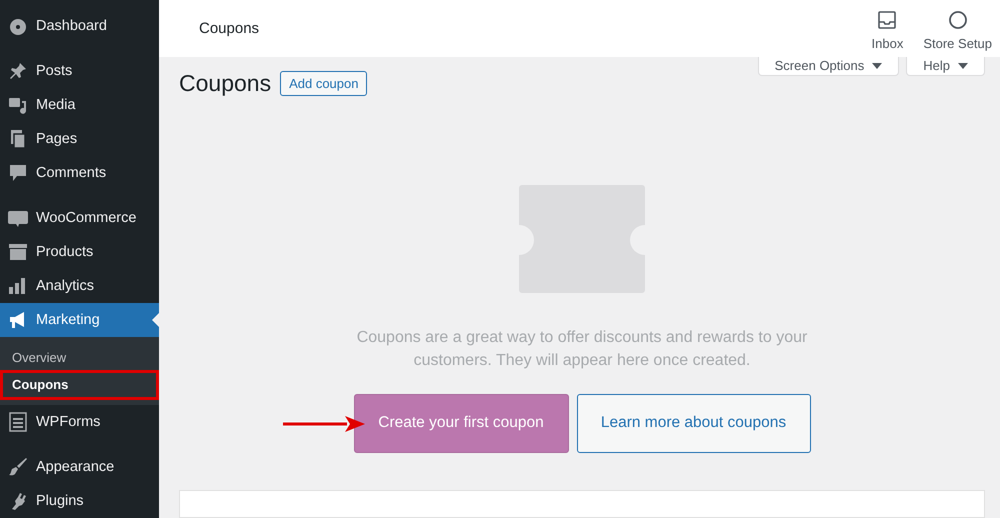  Describe the element at coordinates (18, 173) in the screenshot. I see `speech-bubble-icon` at that location.